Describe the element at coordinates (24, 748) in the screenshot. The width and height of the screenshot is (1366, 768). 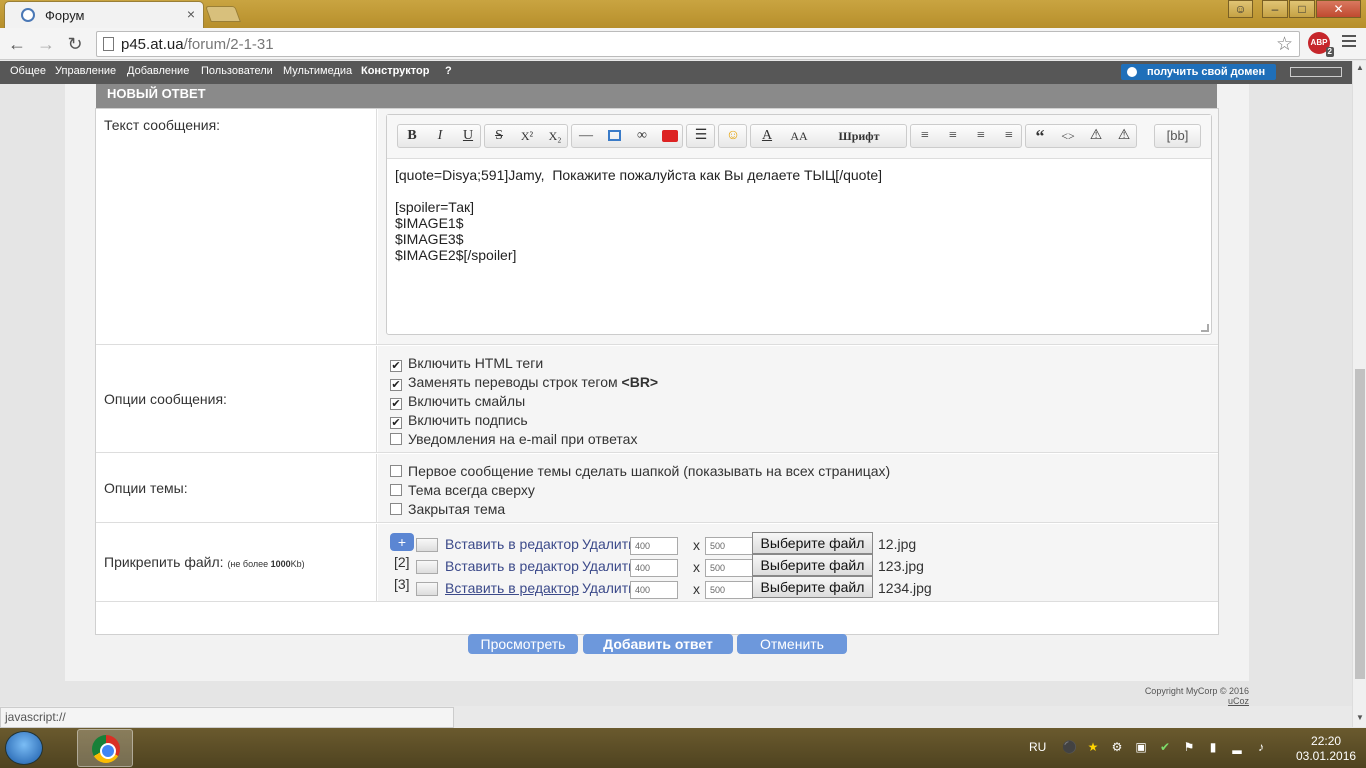
I see `start-button` at that location.